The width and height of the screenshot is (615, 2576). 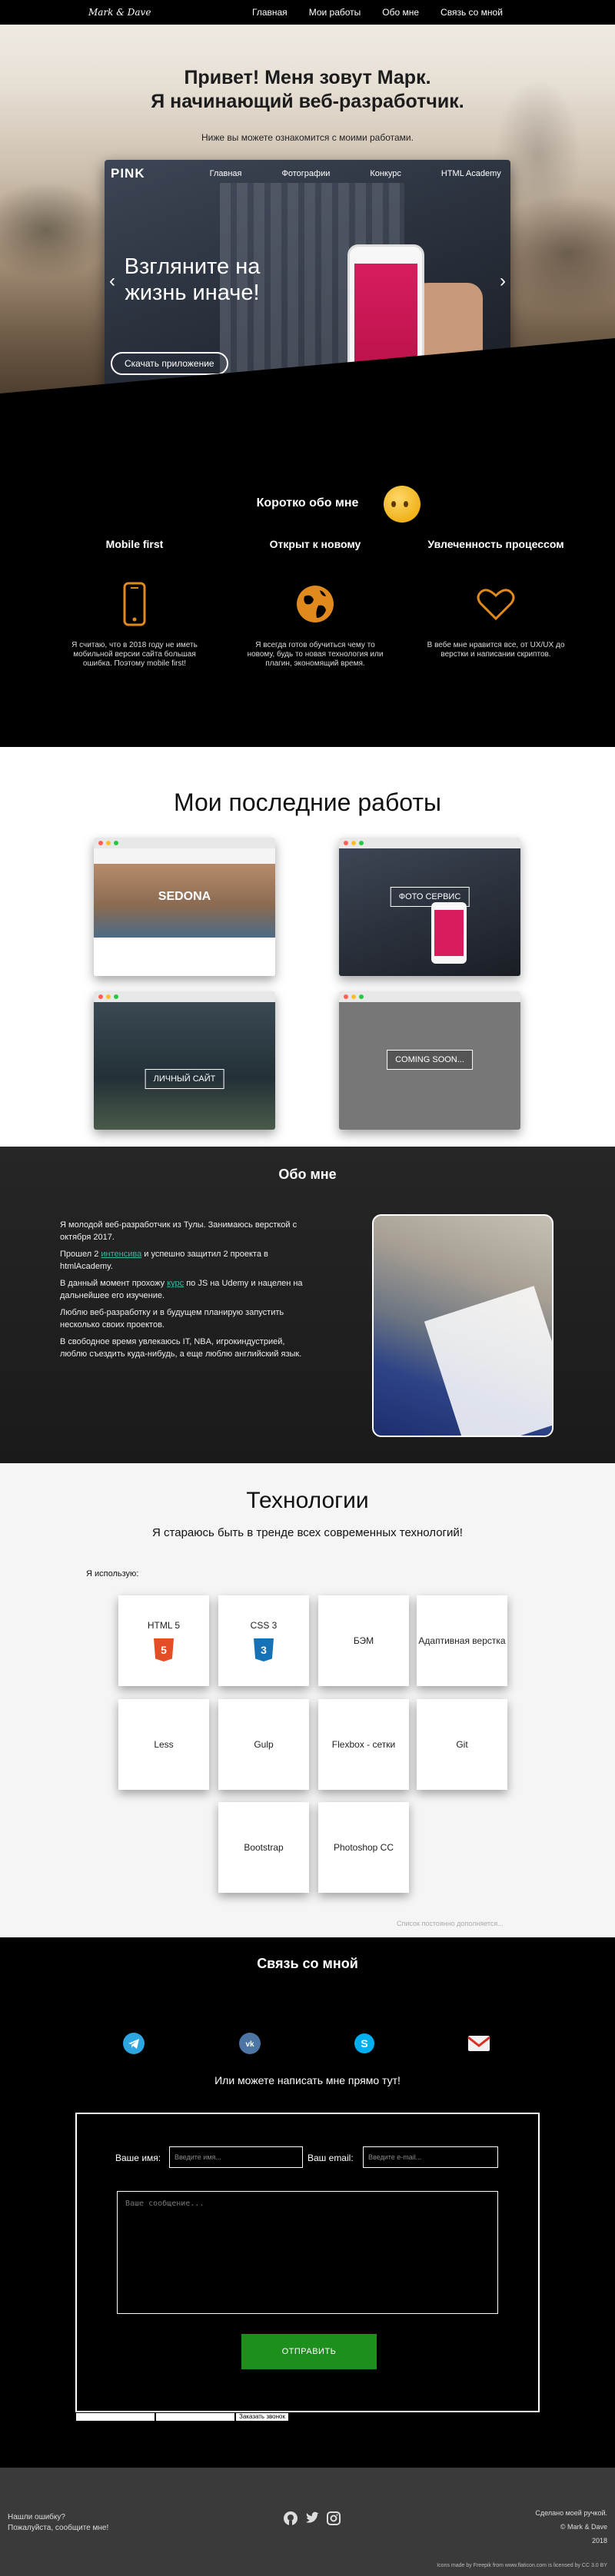 What do you see at coordinates (479, 2043) in the screenshot?
I see `gmail-icon` at bounding box center [479, 2043].